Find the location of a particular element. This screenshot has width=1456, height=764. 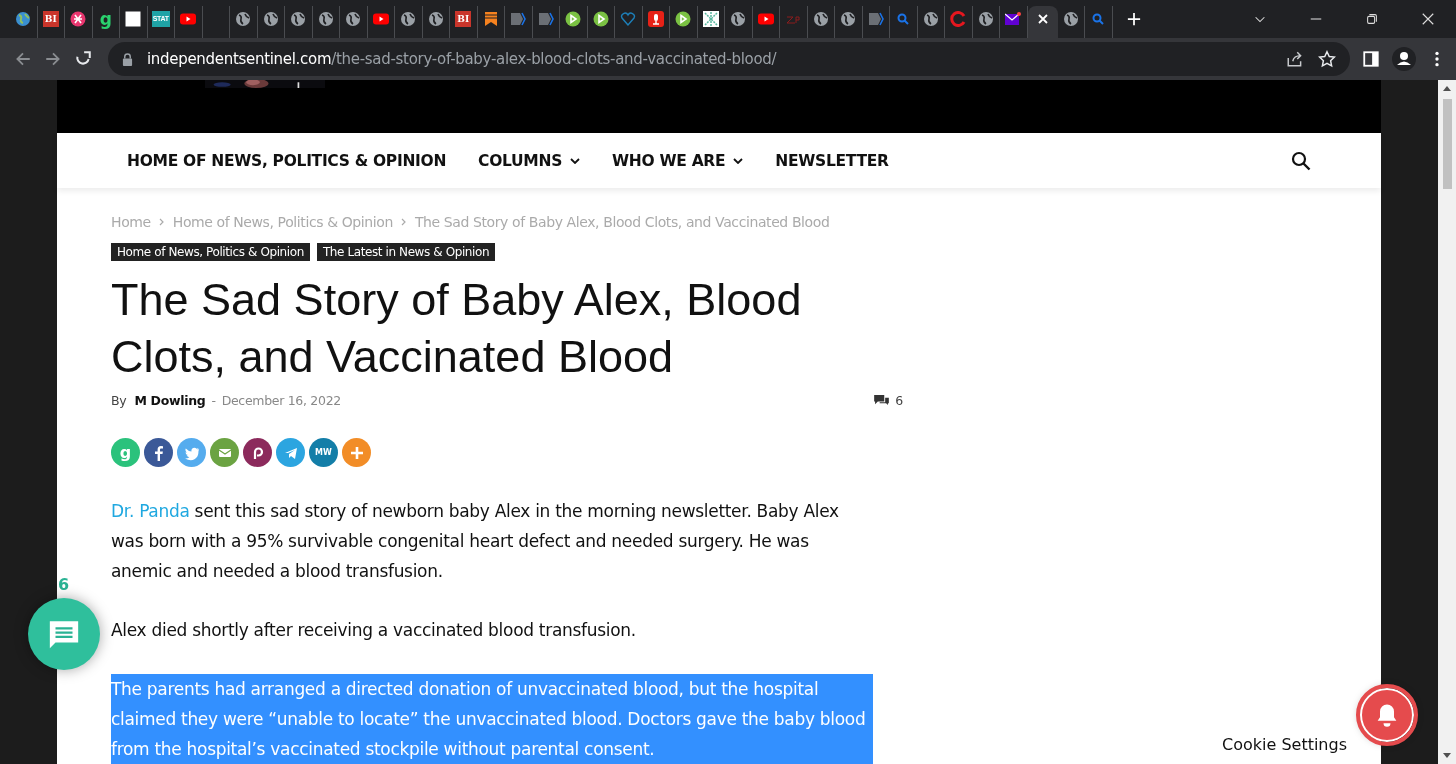

bookmark-icon is located at coordinates (490, 19).